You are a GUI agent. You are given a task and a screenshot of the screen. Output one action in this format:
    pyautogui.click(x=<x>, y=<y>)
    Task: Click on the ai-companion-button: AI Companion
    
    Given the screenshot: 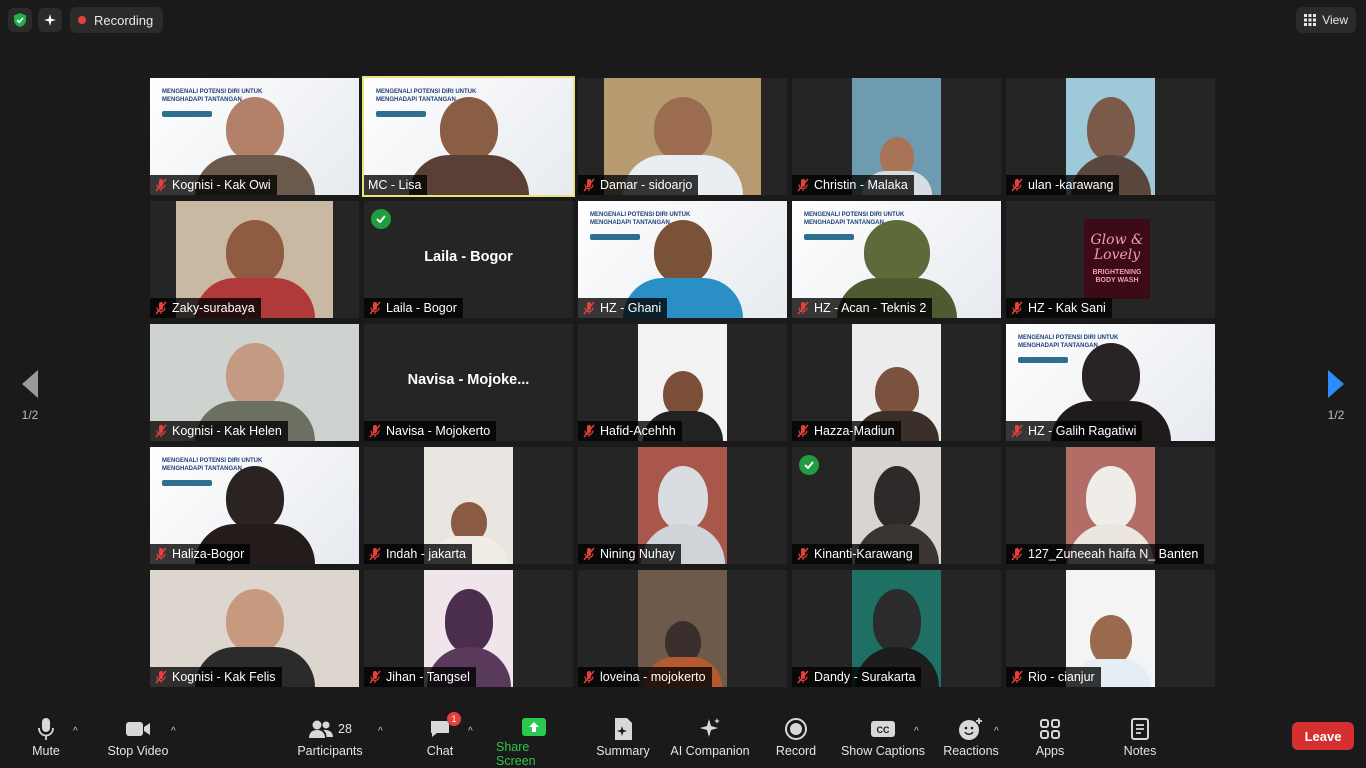 What is the action you would take?
    pyautogui.click(x=710, y=739)
    